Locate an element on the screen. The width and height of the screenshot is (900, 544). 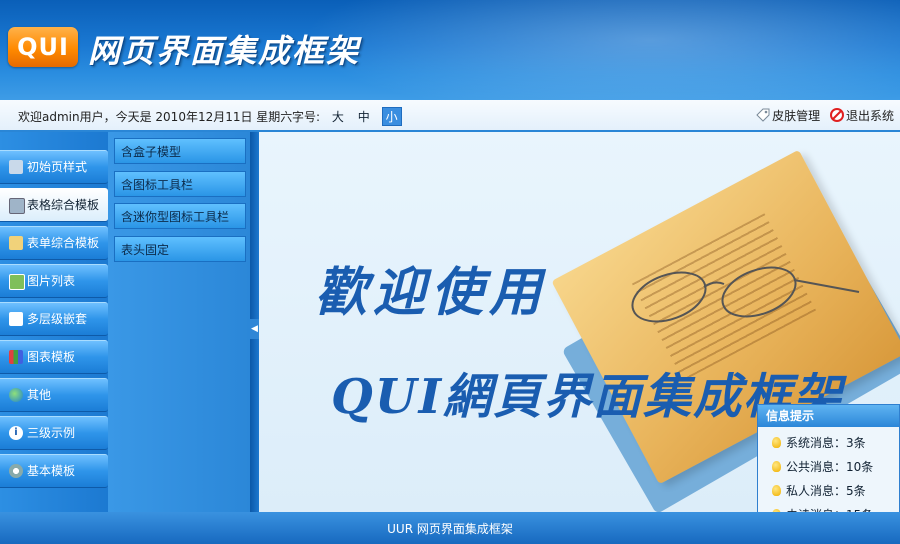
info-icon: i is located at coordinates (16, 433).